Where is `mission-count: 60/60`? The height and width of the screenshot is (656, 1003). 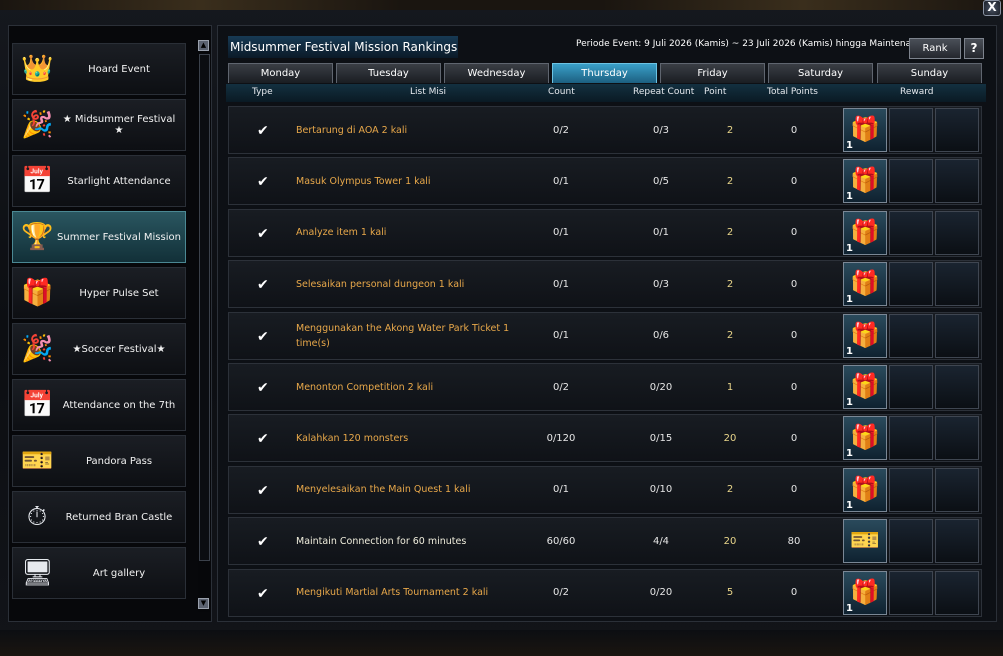
mission-count: 60/60 is located at coordinates (561, 541).